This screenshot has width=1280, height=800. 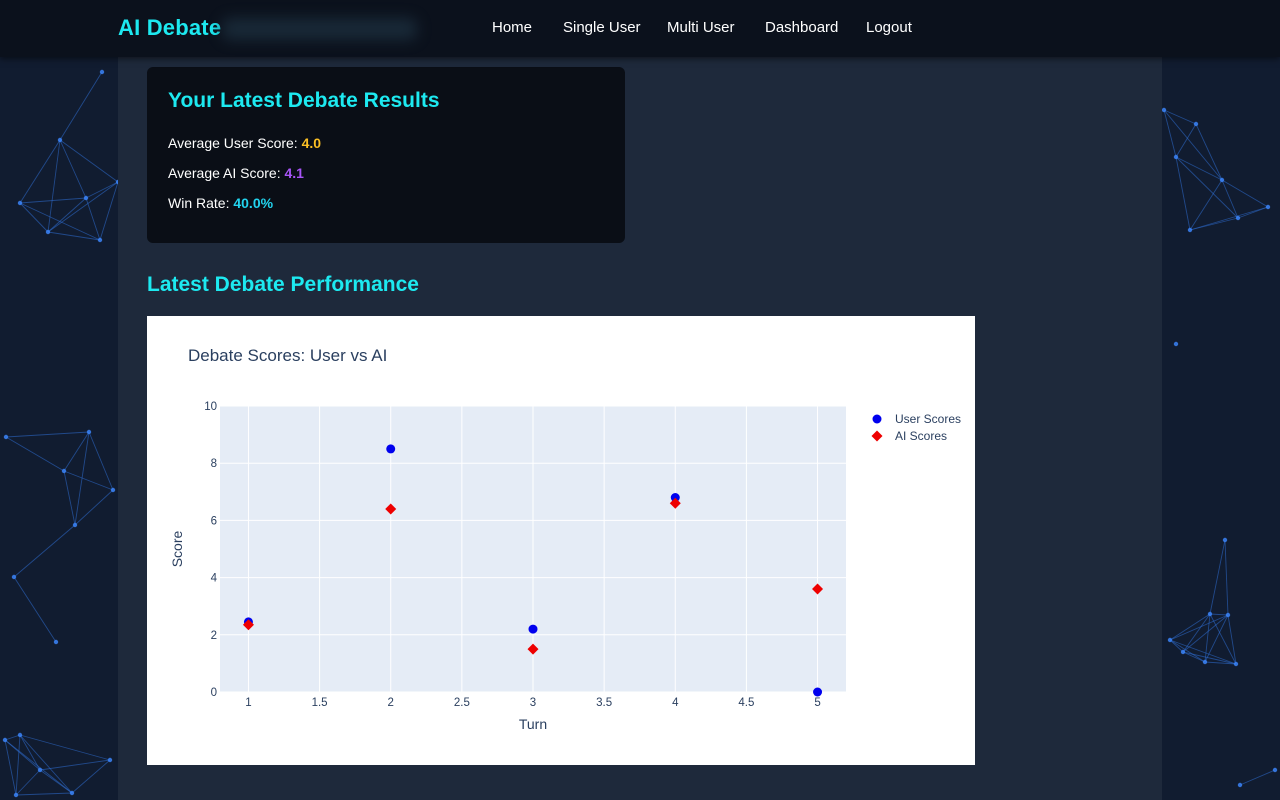 What do you see at coordinates (210, 407) in the screenshot?
I see `y-tick-label: 10` at bounding box center [210, 407].